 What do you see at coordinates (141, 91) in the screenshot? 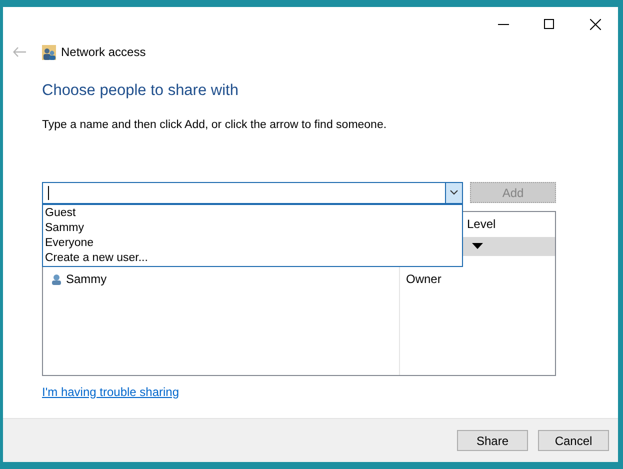
I see `page-heading: Choose people to share with` at bounding box center [141, 91].